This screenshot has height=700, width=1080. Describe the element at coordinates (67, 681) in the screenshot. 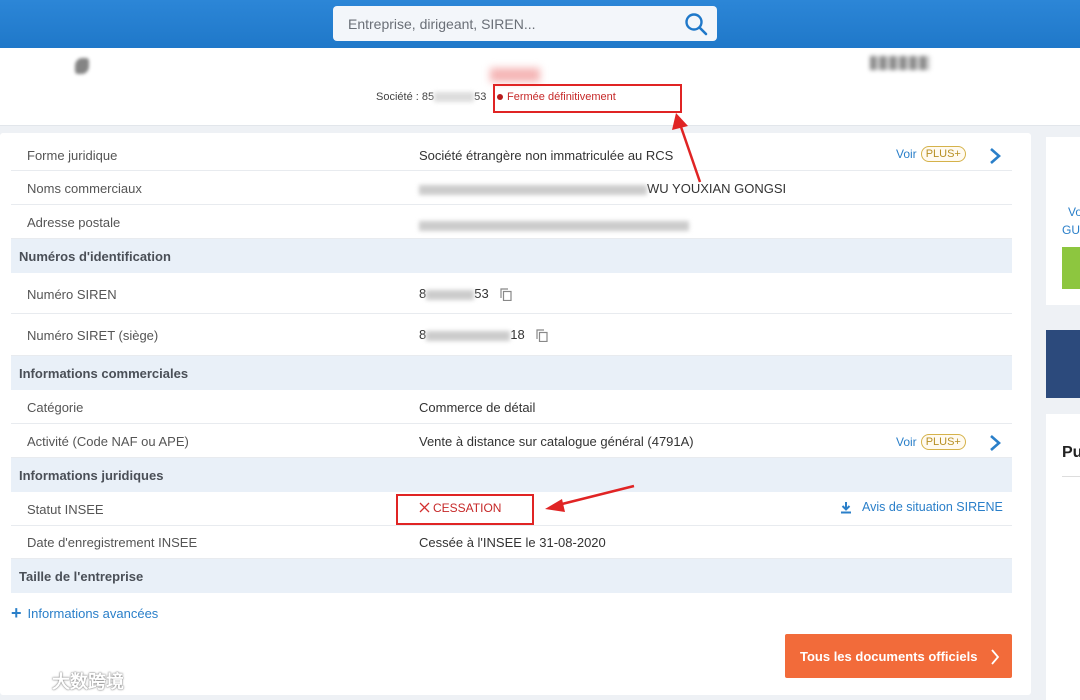

I see `watermark: 大数跨境` at that location.